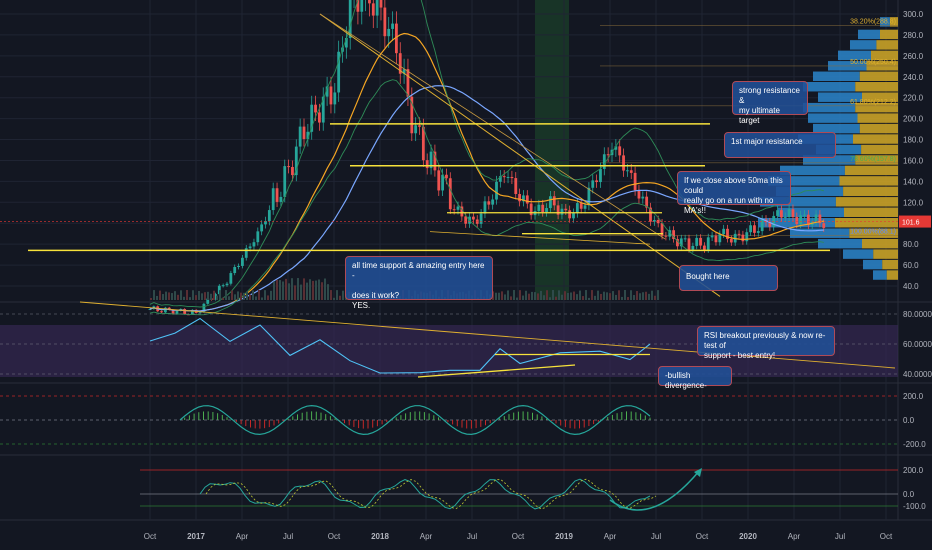 This screenshot has height=550, width=932. What do you see at coordinates (472, 536) in the screenshot?
I see `time-axis-label: Jul` at bounding box center [472, 536].